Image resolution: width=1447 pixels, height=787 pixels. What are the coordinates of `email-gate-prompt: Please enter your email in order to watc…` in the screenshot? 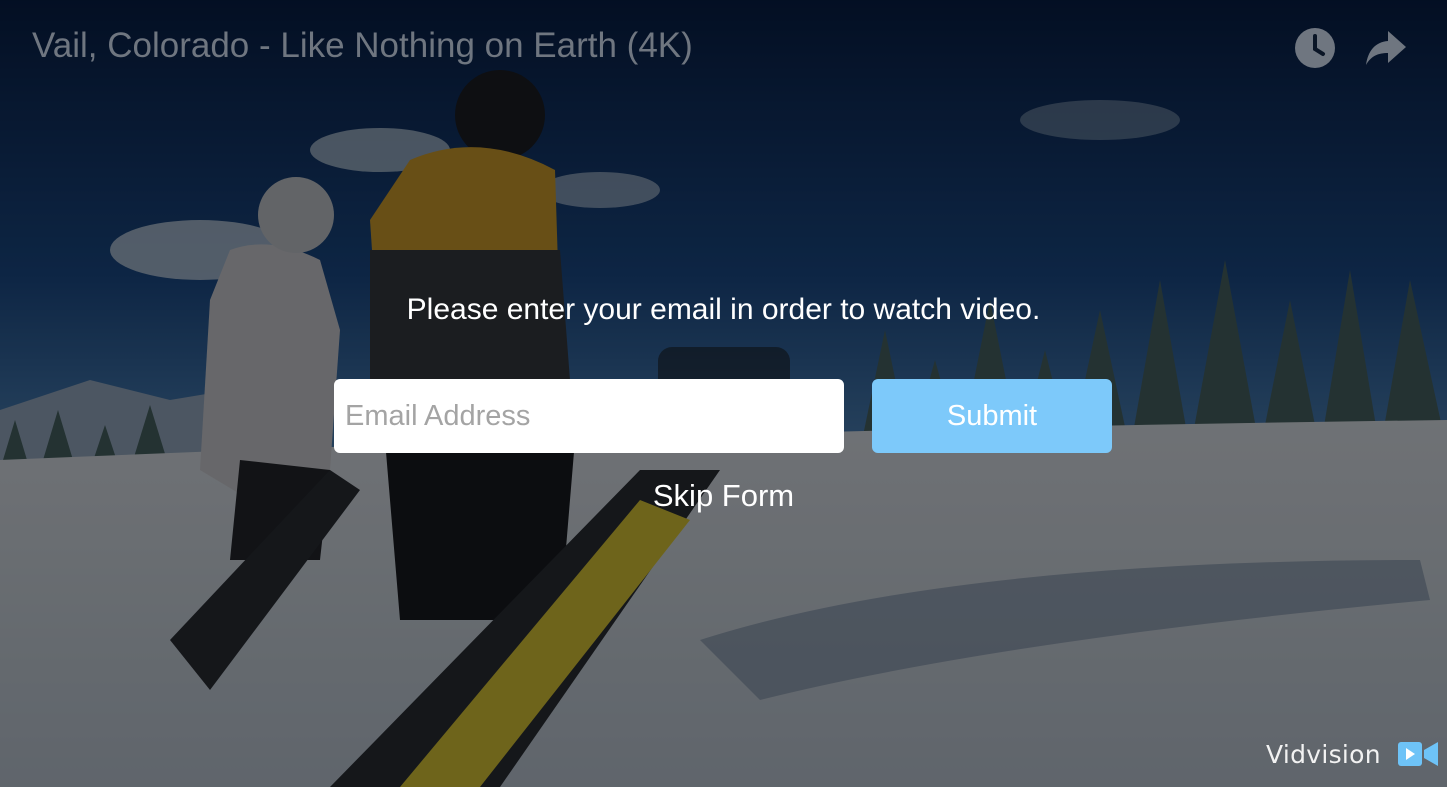 It's located at (723, 309).